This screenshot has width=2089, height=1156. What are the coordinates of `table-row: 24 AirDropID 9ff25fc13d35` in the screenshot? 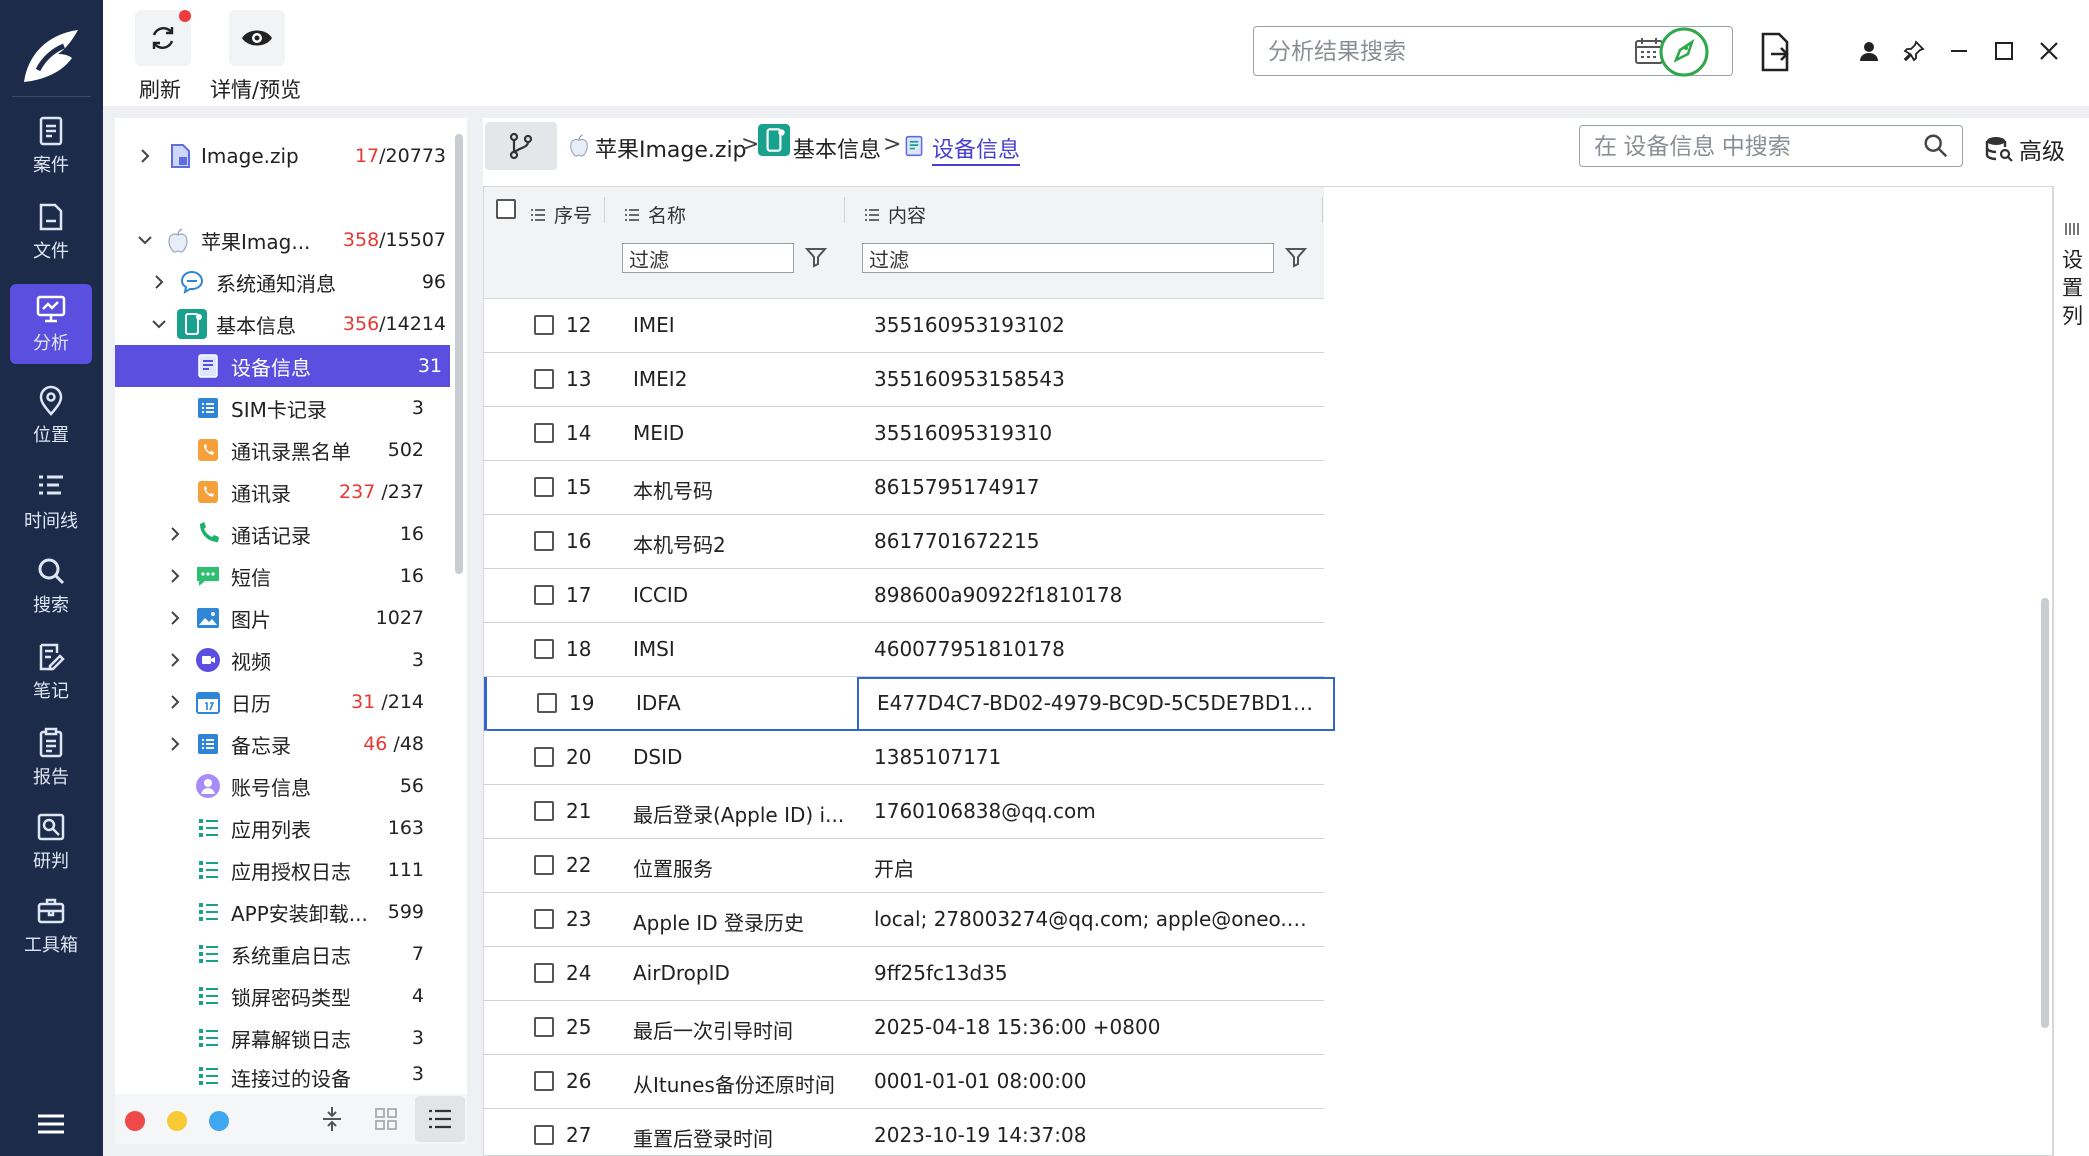 It's located at (904, 974).